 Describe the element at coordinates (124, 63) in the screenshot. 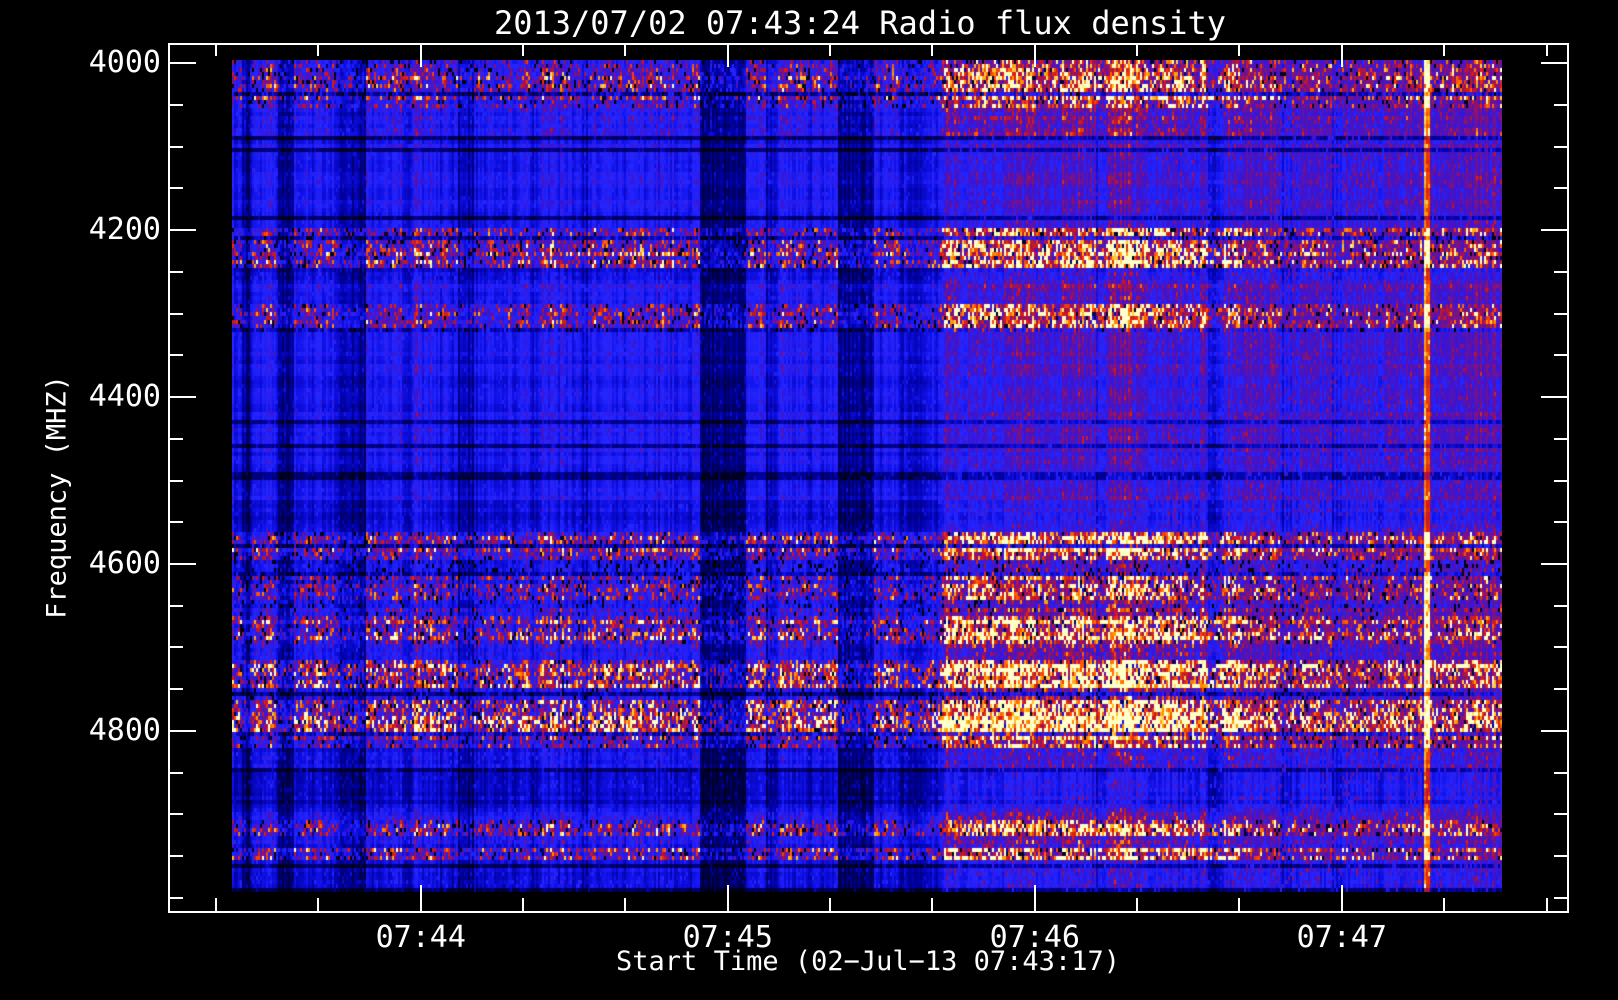

I see `y-tick-label: 4000` at that location.